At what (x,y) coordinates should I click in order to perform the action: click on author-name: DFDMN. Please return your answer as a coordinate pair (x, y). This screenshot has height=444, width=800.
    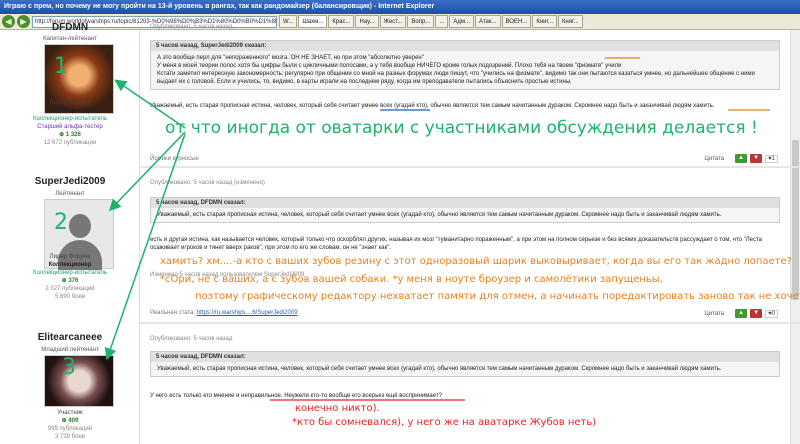
    Looking at the image, I should click on (70, 27).